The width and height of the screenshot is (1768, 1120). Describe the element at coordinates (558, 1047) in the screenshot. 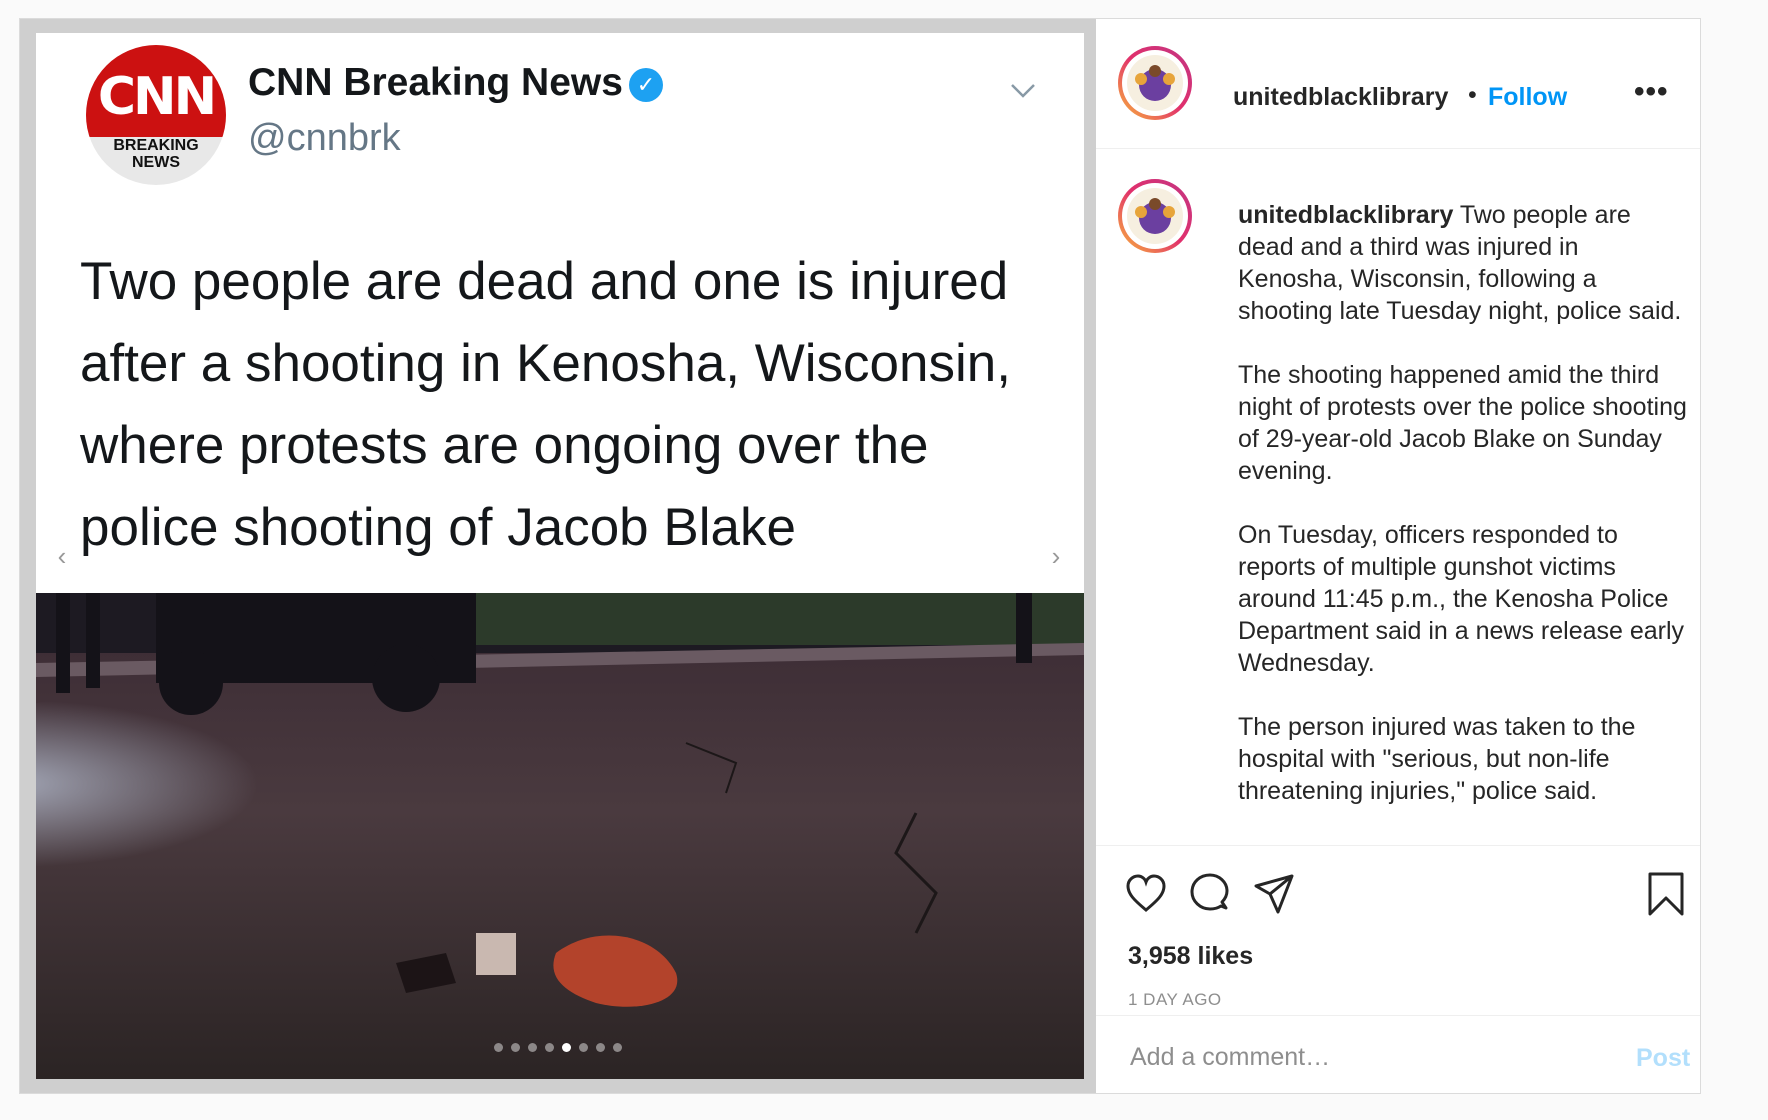

I see `carousel-indicator` at that location.